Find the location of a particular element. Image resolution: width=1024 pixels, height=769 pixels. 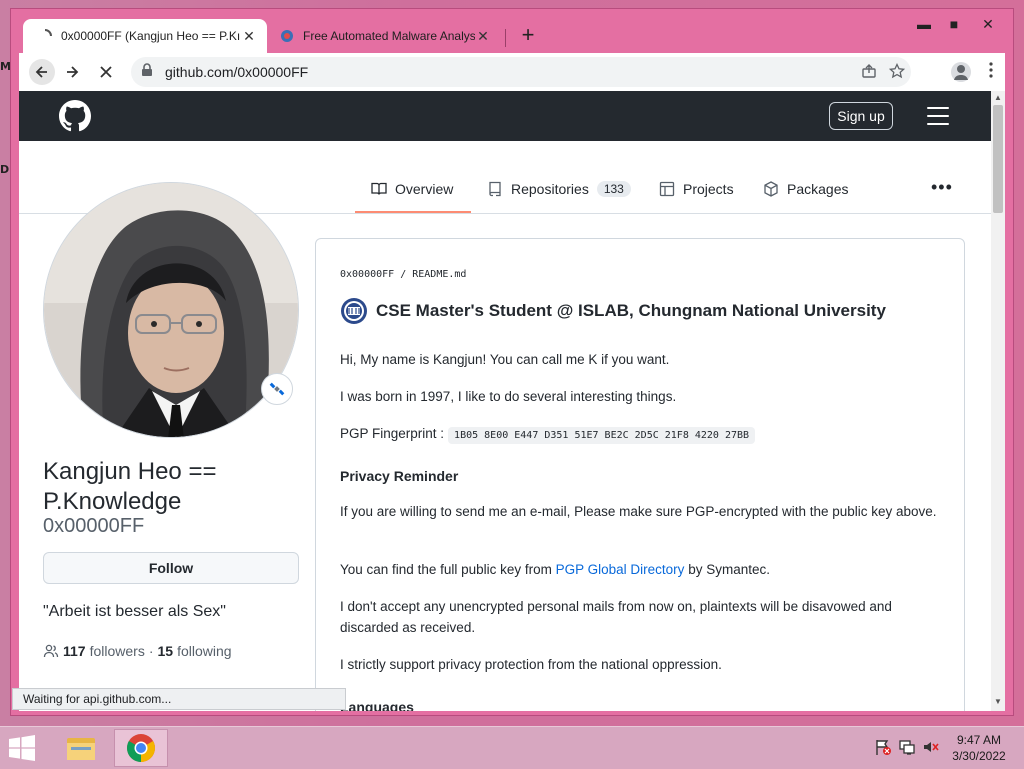

browser-toolbar: github.com/0x00000FF is located at coordinates (512, 72).